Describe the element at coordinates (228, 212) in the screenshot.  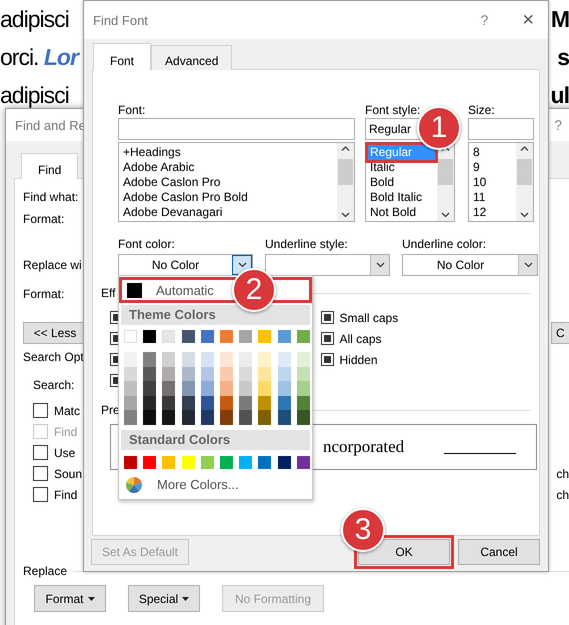
I see `list-item: Adobe Devanagari` at that location.